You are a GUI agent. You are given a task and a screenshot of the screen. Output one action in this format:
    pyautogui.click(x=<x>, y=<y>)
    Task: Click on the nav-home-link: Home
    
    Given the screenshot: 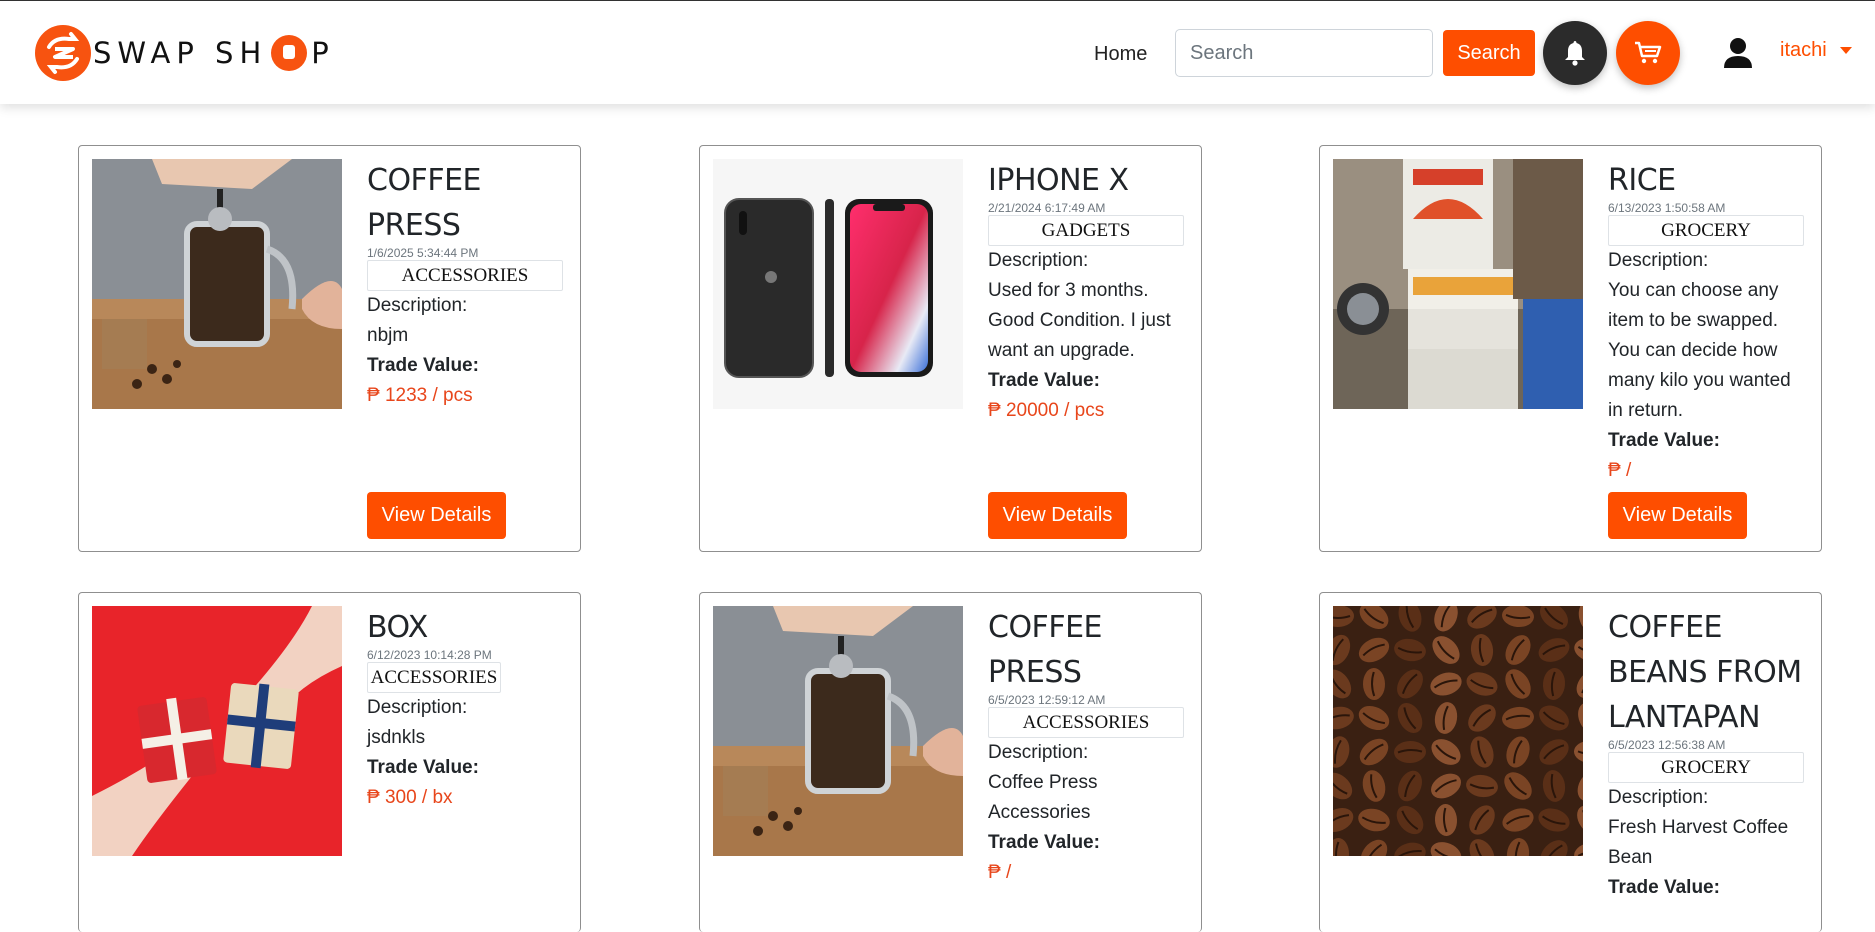 What is the action you would take?
    pyautogui.click(x=1120, y=54)
    